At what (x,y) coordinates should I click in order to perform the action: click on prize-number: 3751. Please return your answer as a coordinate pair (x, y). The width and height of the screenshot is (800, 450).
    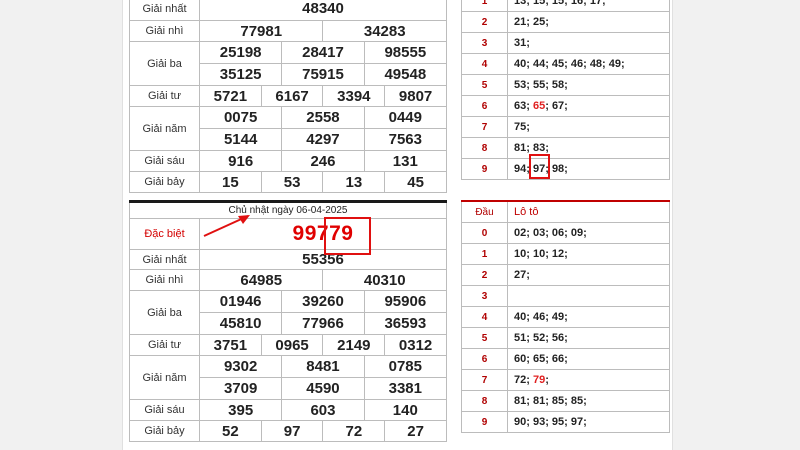
    Looking at the image, I should click on (230, 345).